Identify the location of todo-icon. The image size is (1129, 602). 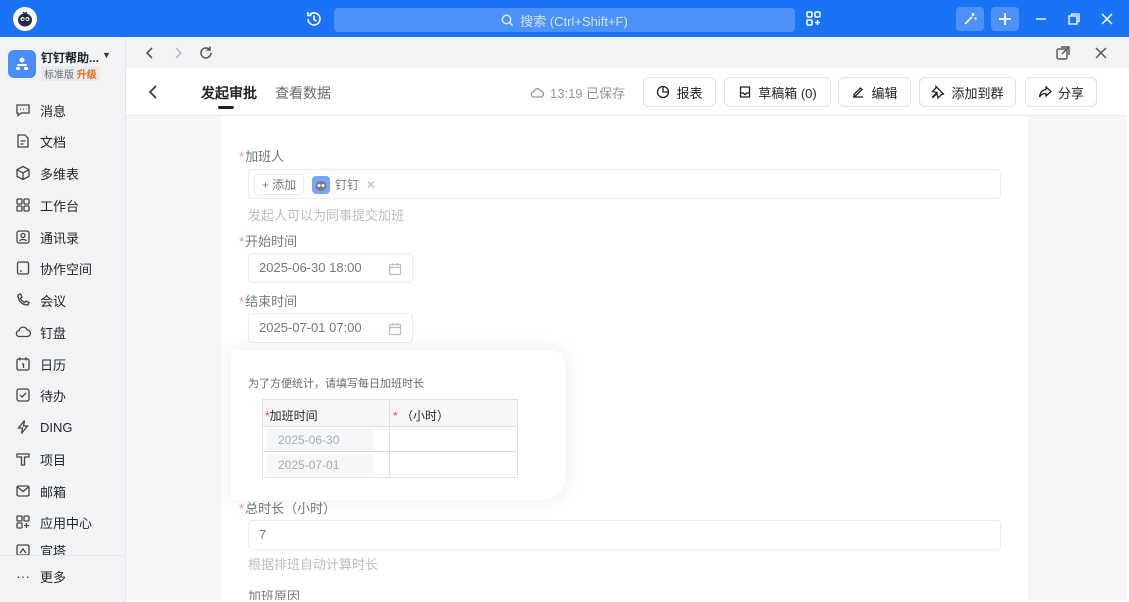
(23, 395).